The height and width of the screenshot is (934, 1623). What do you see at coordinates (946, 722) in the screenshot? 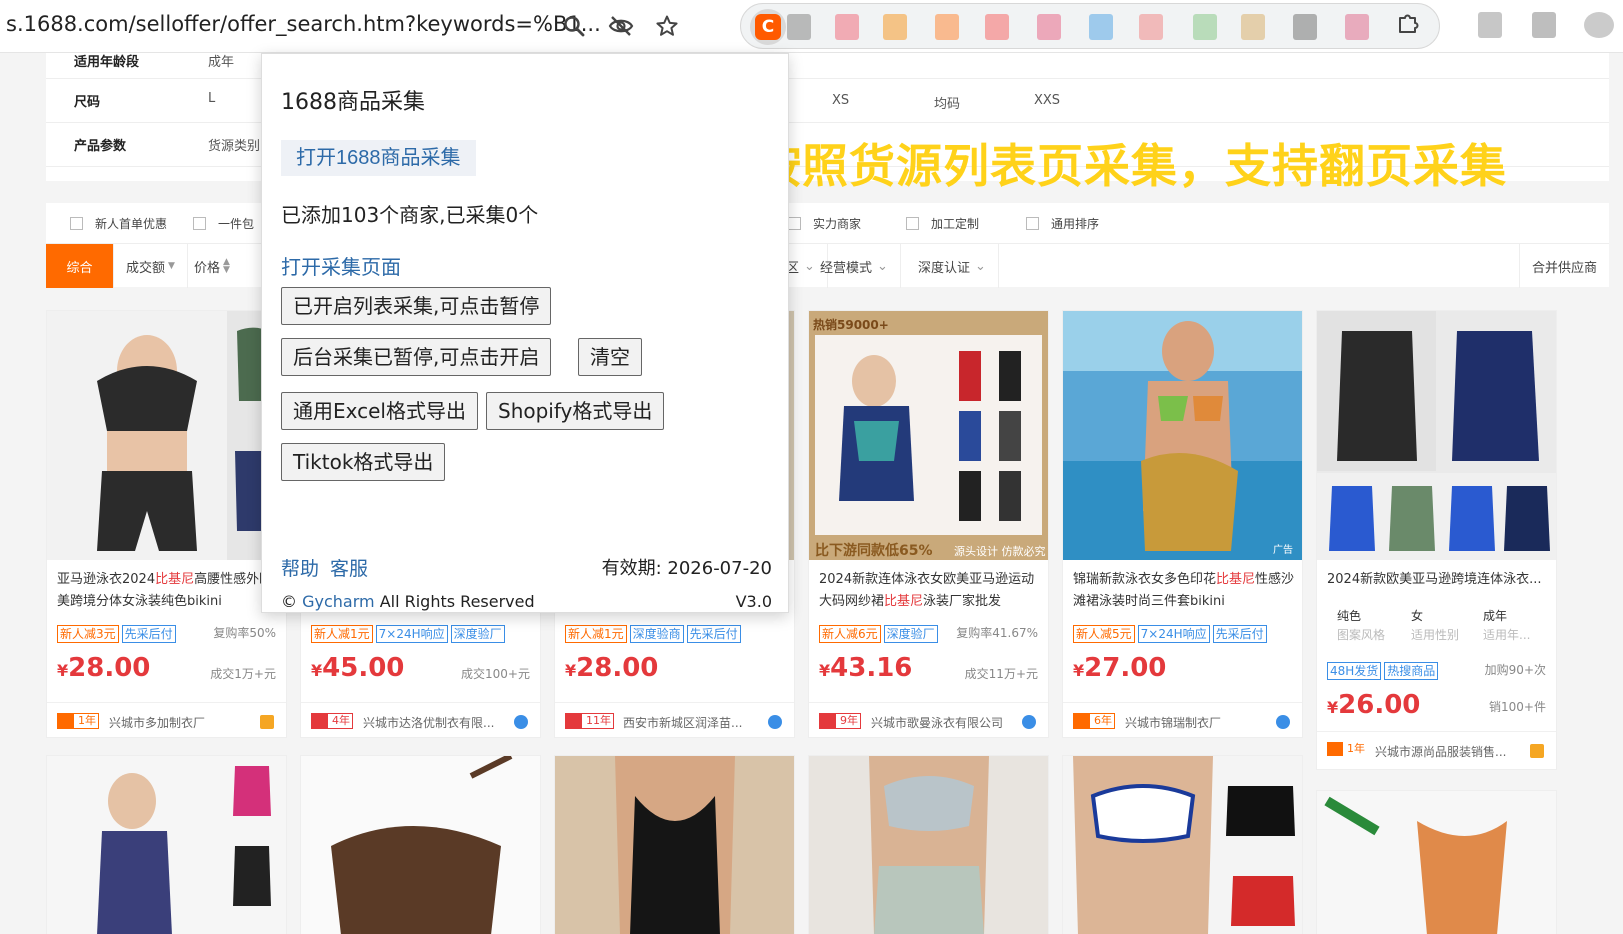
I see `shop-name: 兴城市歌曼泳衣有限公司` at bounding box center [946, 722].